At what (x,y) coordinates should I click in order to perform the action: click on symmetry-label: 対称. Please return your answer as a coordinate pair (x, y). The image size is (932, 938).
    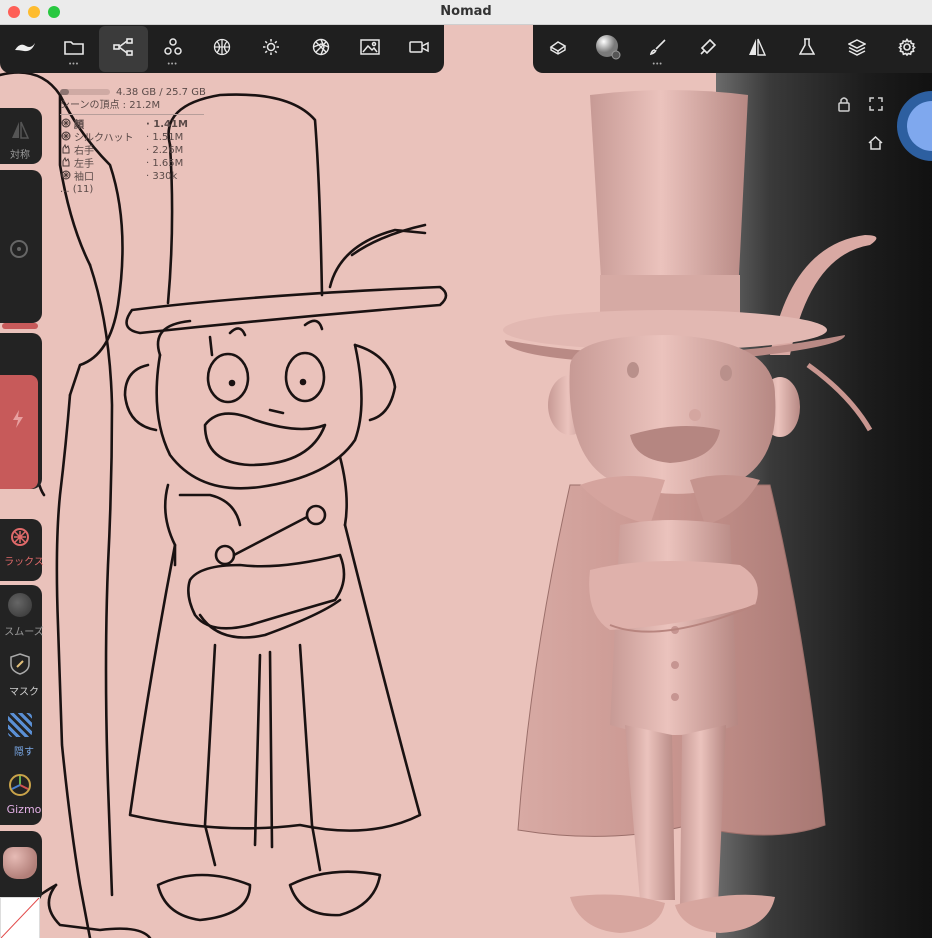
    Looking at the image, I should click on (20, 155).